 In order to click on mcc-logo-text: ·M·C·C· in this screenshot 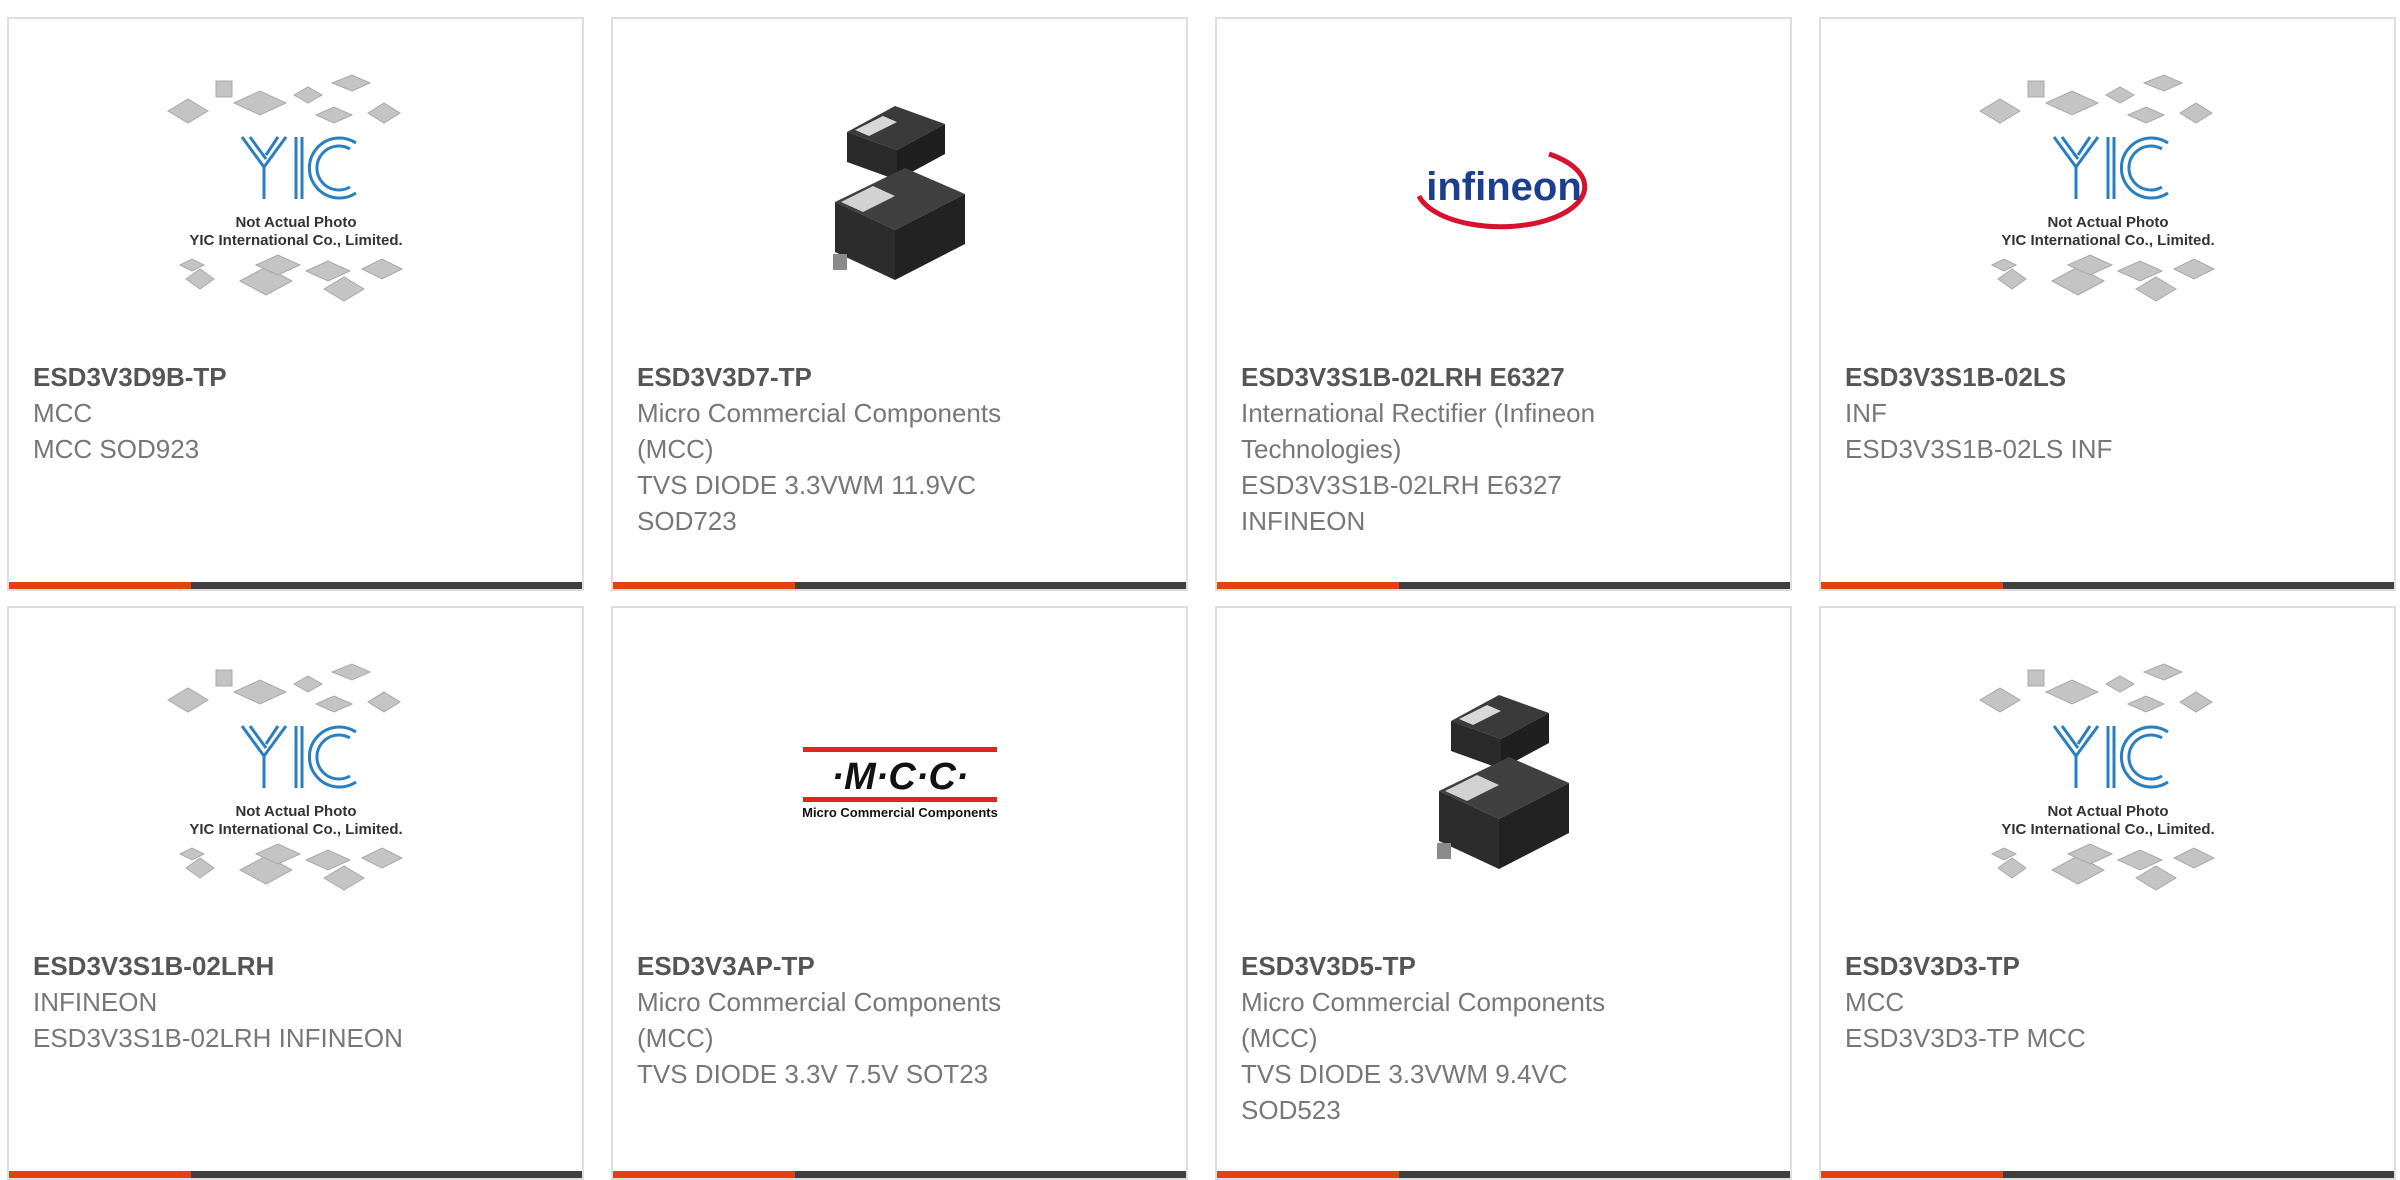, I will do `click(899, 777)`.